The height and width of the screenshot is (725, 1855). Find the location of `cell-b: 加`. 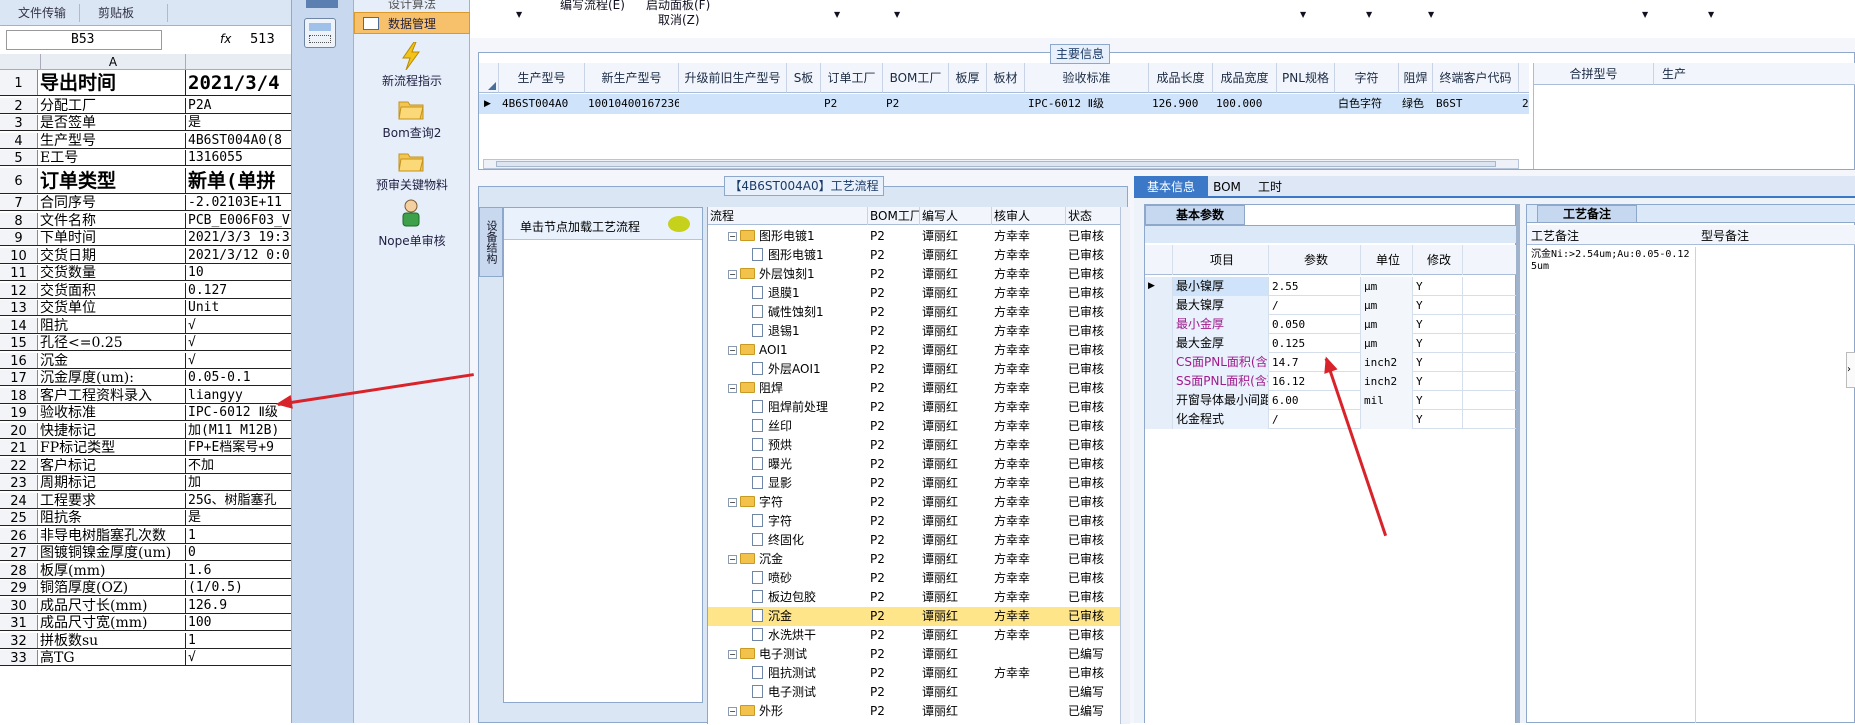

cell-b: 加 is located at coordinates (239, 482).